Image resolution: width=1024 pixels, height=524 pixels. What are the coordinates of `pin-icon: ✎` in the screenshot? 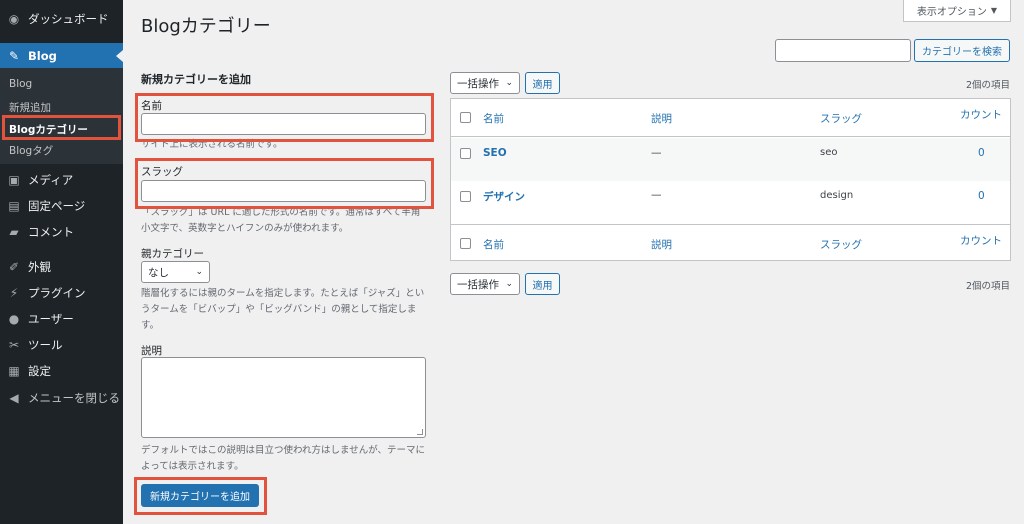 It's located at (14, 56).